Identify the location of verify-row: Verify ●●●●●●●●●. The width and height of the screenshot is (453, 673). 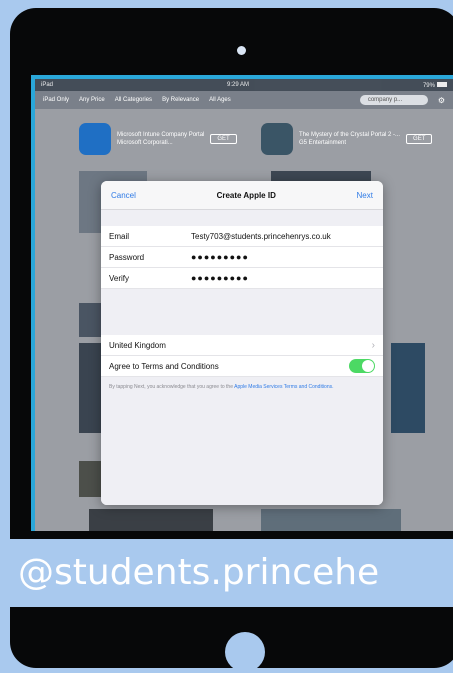
(242, 278).